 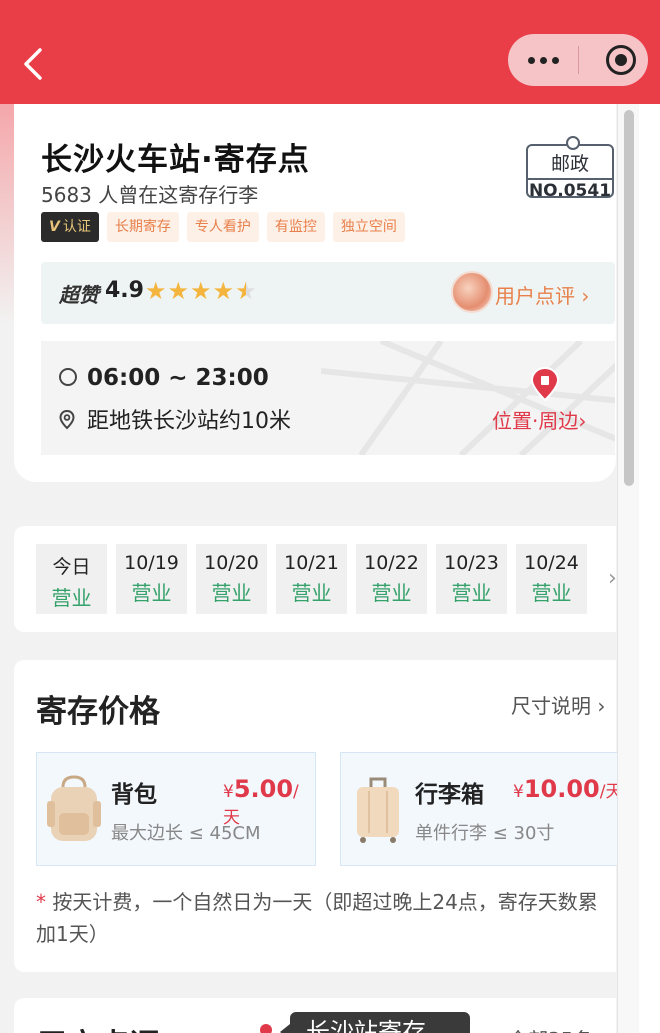 What do you see at coordinates (164, 378) in the screenshot?
I see `opening-hours: 06:00 ~ 23:00` at bounding box center [164, 378].